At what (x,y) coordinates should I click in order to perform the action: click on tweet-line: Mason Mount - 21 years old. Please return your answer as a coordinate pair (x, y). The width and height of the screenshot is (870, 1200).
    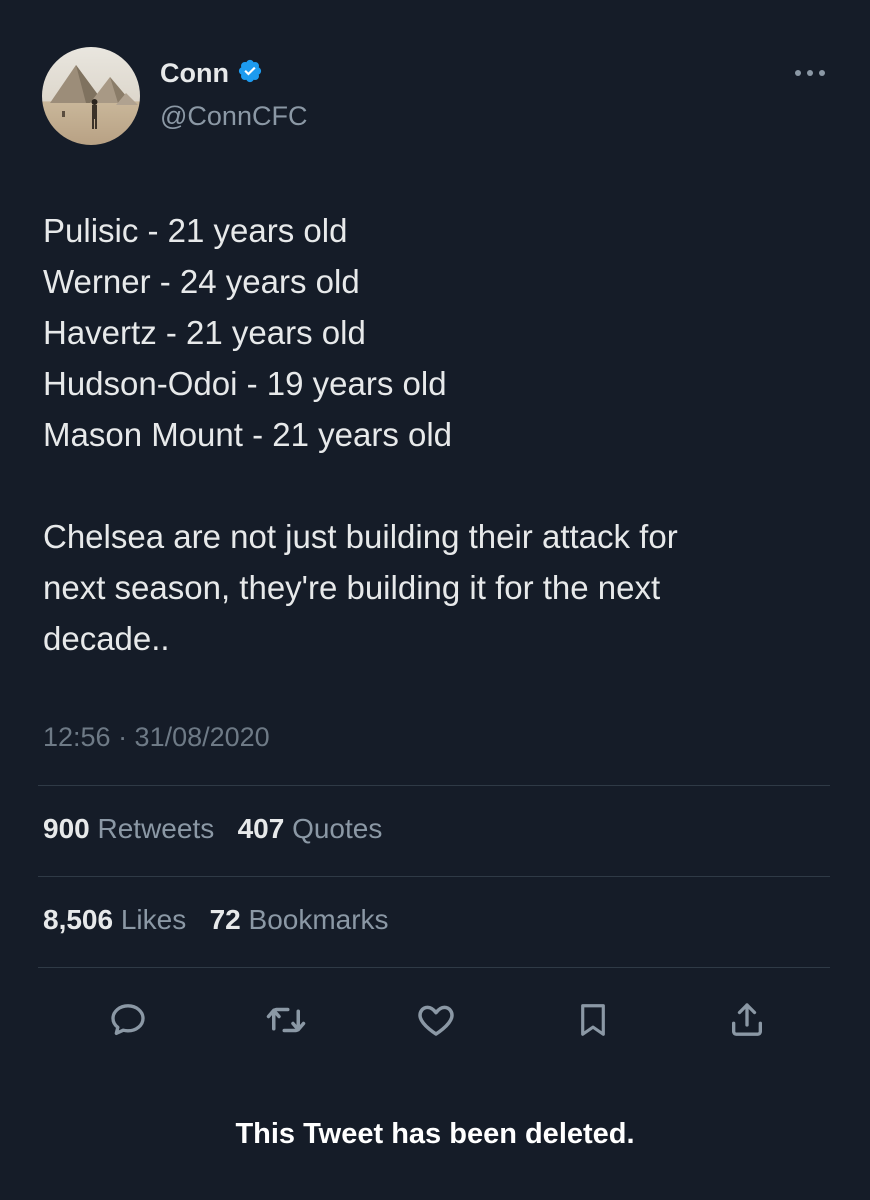
    Looking at the image, I should click on (248, 434).